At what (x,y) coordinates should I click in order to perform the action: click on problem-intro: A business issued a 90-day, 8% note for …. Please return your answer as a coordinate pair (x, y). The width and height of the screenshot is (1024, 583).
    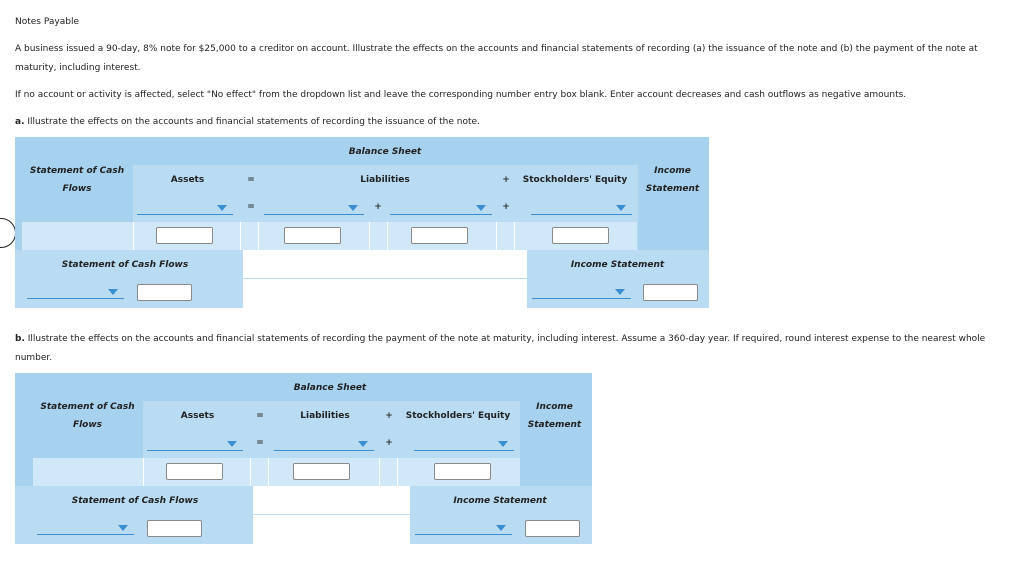
    Looking at the image, I should click on (496, 58).